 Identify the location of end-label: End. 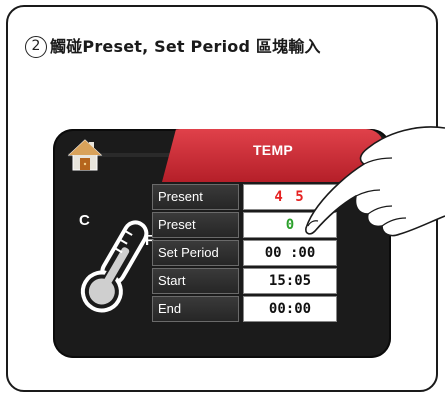
(195, 309).